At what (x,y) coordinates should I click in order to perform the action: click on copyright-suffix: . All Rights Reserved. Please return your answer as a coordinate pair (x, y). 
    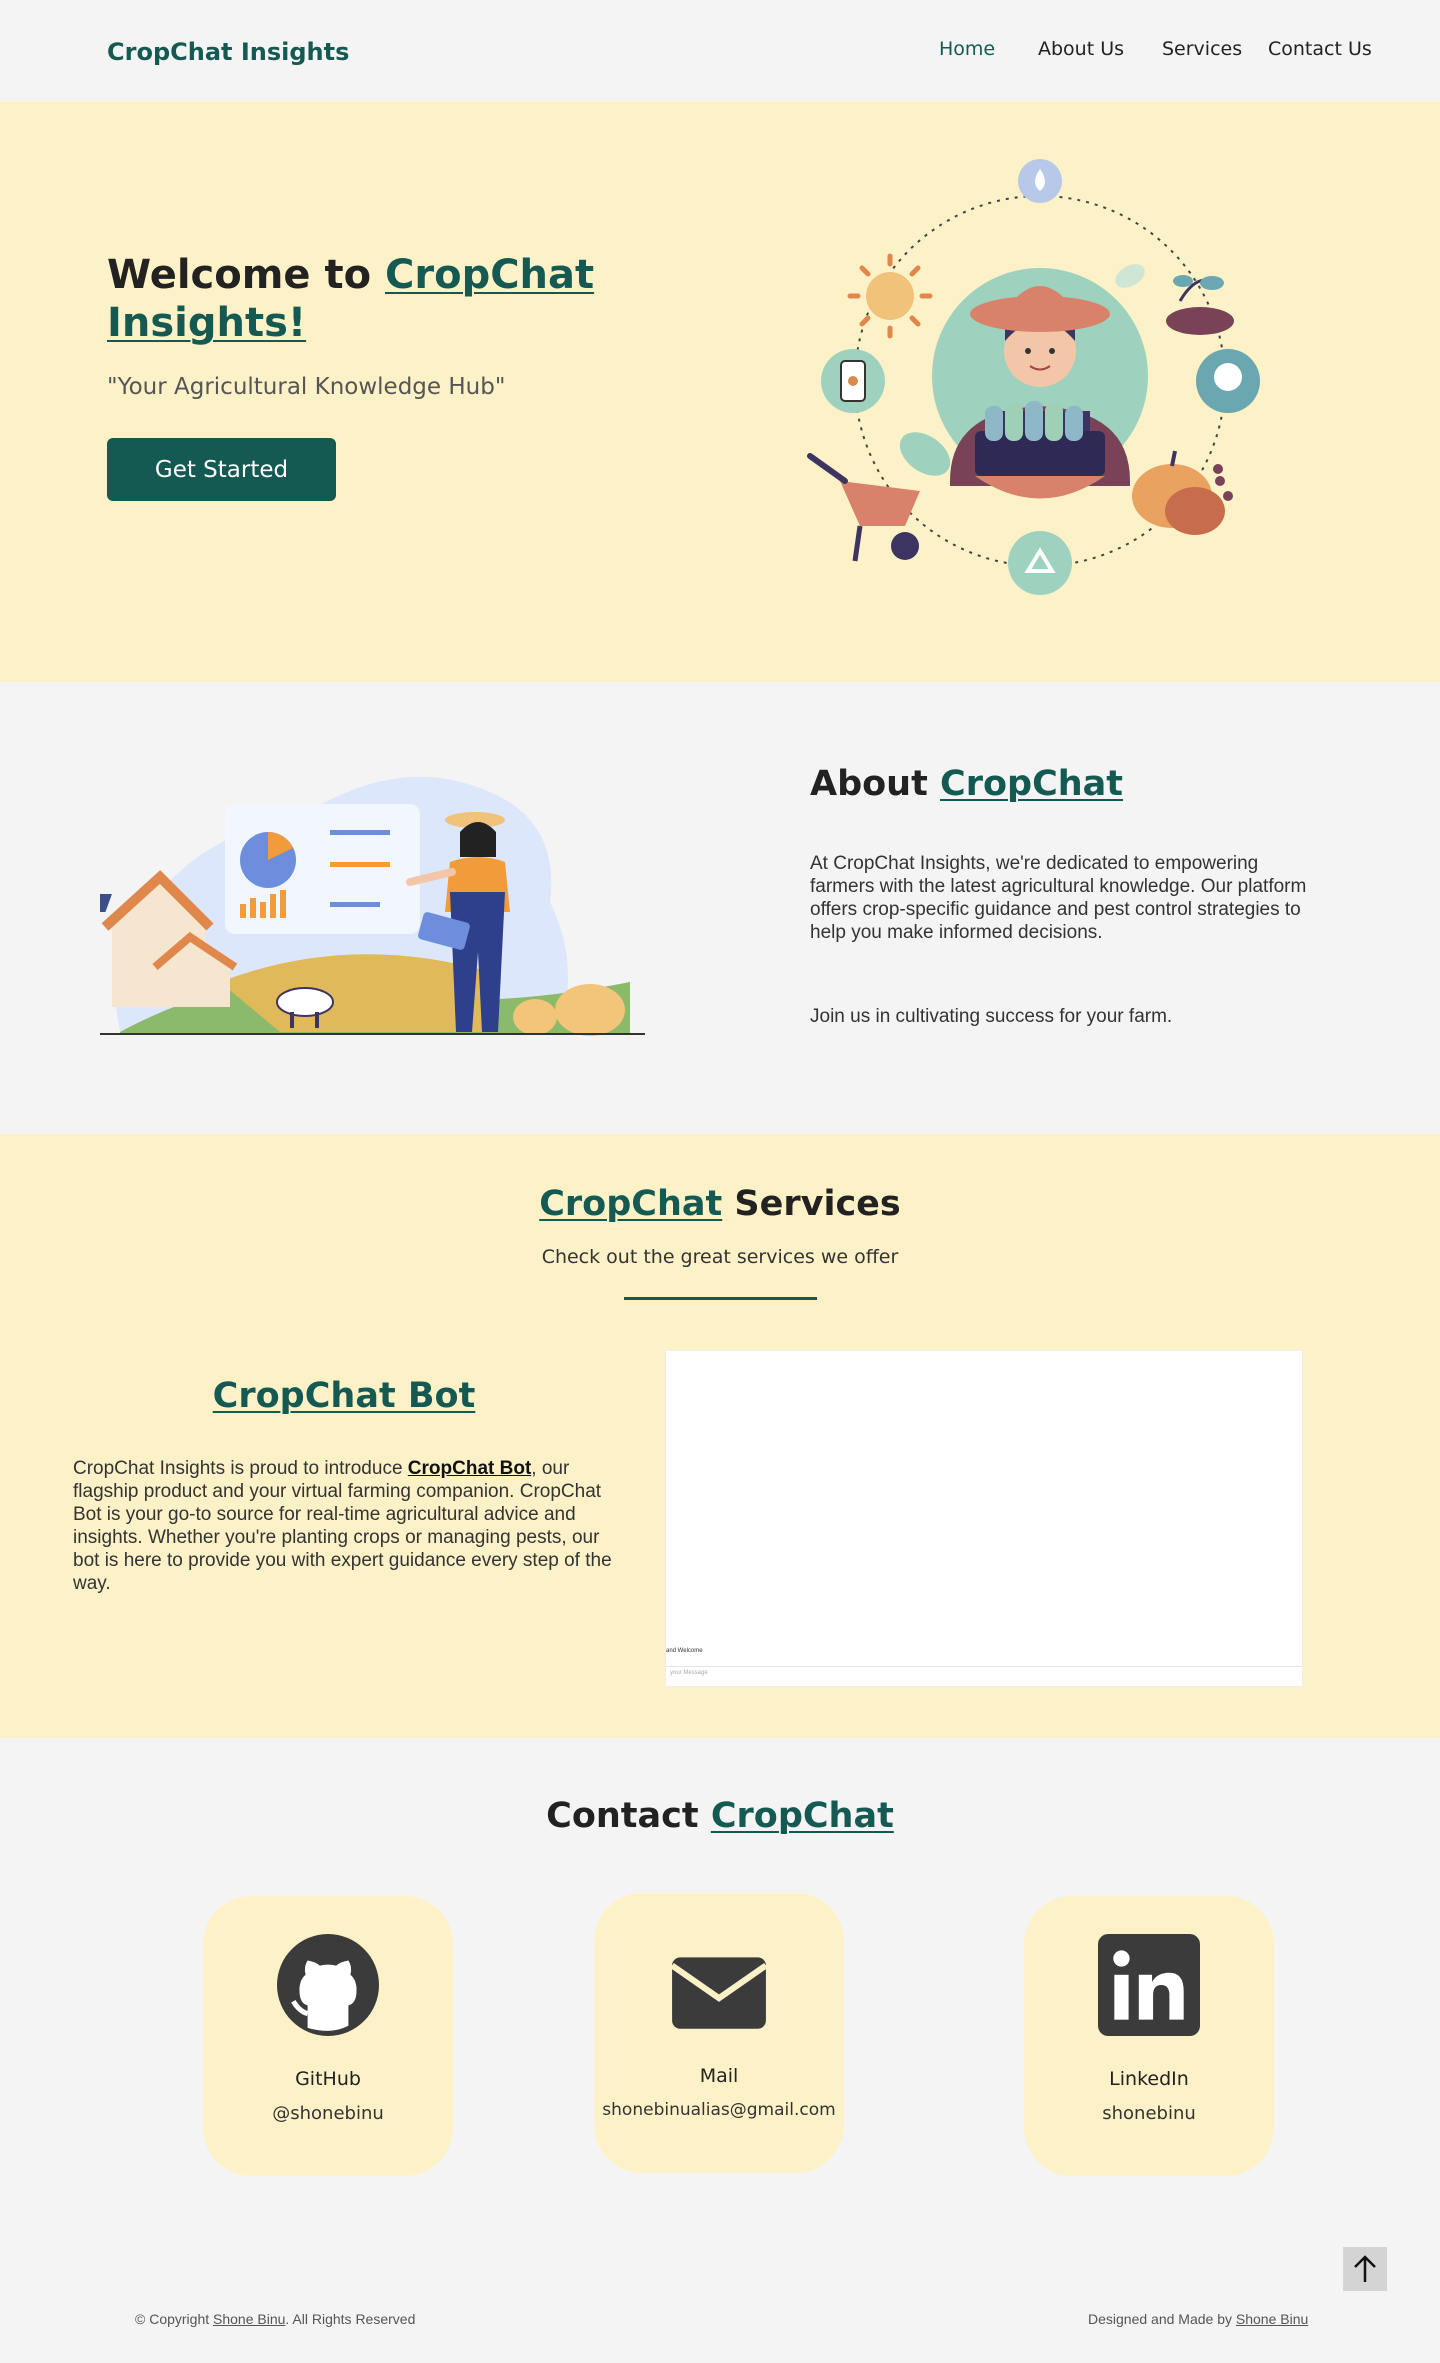
    Looking at the image, I should click on (350, 2319).